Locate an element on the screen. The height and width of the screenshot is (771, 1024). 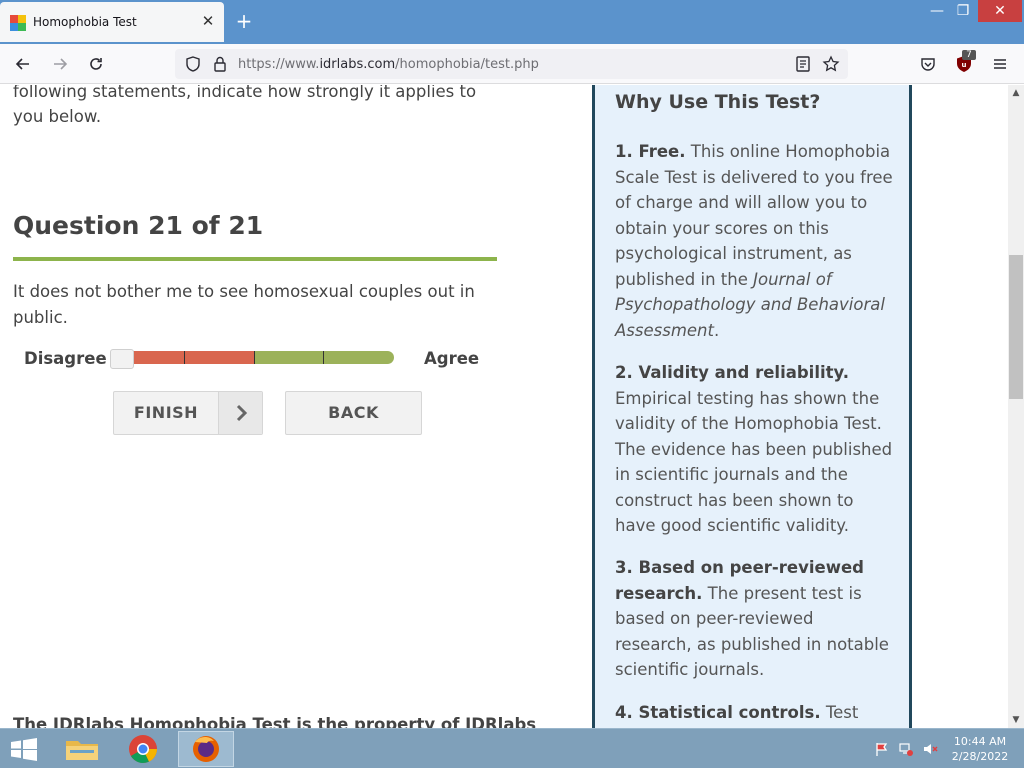
lock-icon is located at coordinates (220, 64).